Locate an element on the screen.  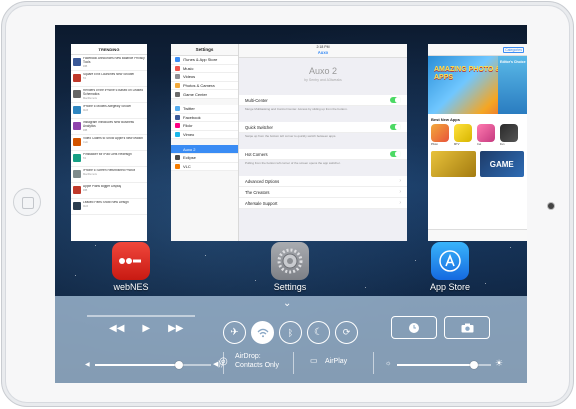
wifi-icon is located at coordinates (262, 332).